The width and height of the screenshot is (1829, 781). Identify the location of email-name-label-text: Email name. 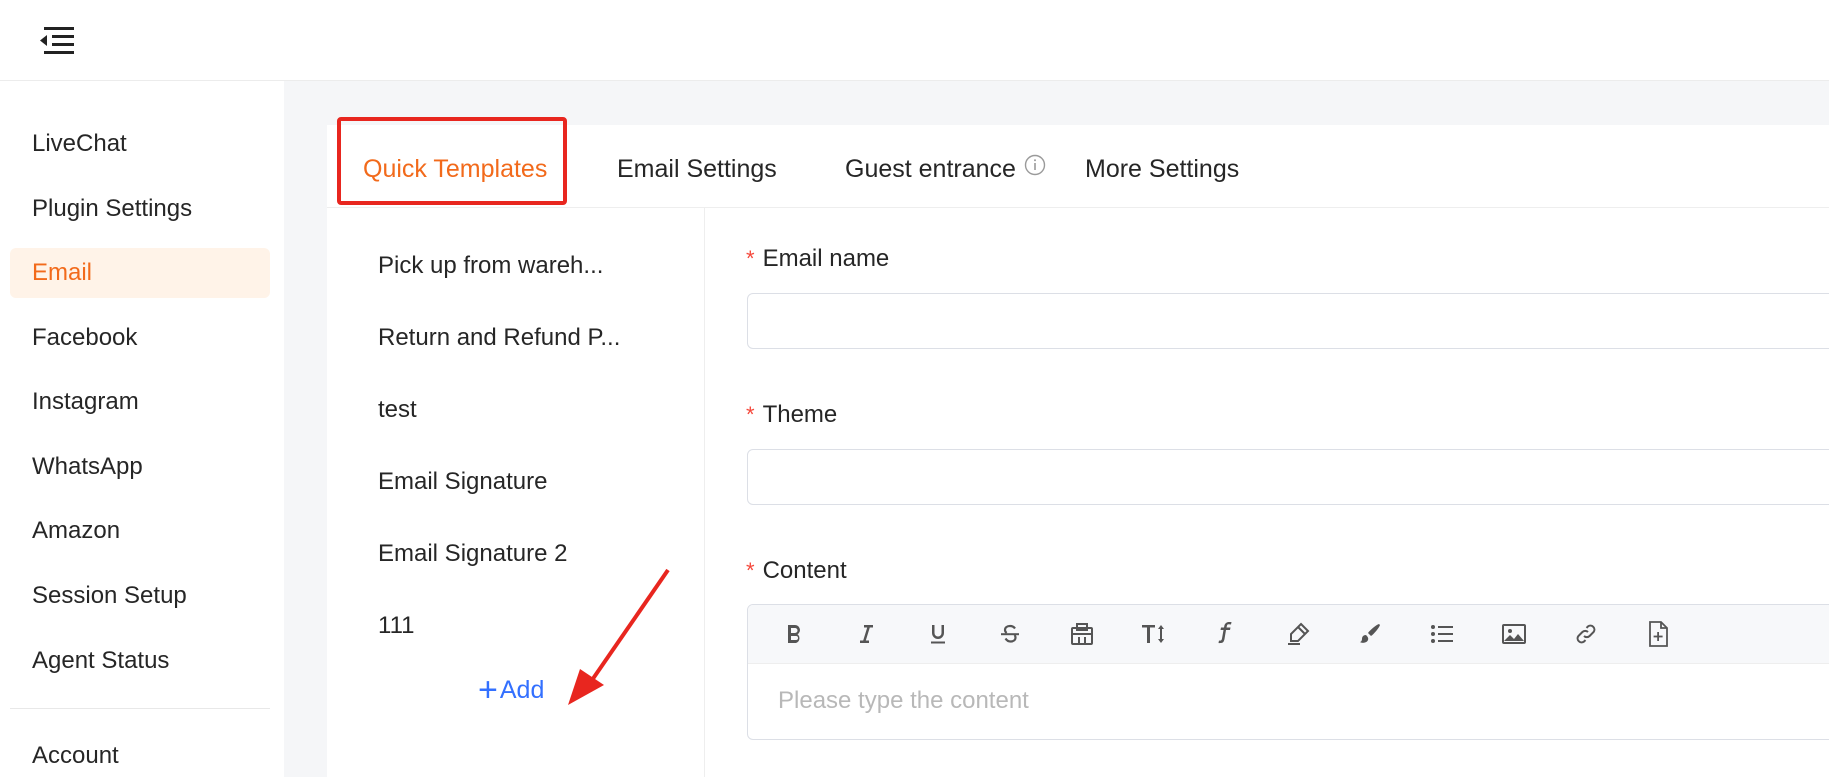
(826, 258).